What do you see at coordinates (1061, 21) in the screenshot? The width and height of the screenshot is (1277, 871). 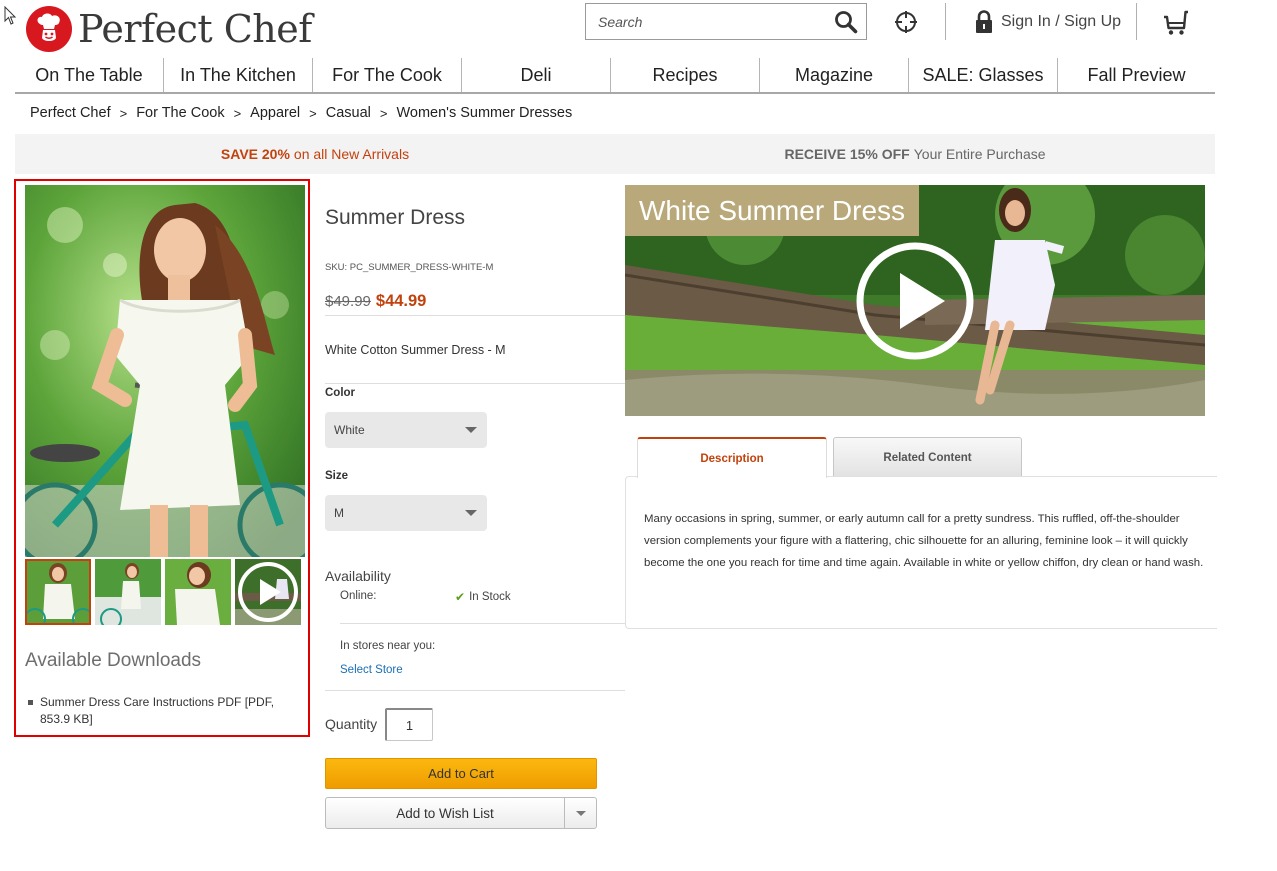 I see `sign-in-label: Sign In / Sign Up` at bounding box center [1061, 21].